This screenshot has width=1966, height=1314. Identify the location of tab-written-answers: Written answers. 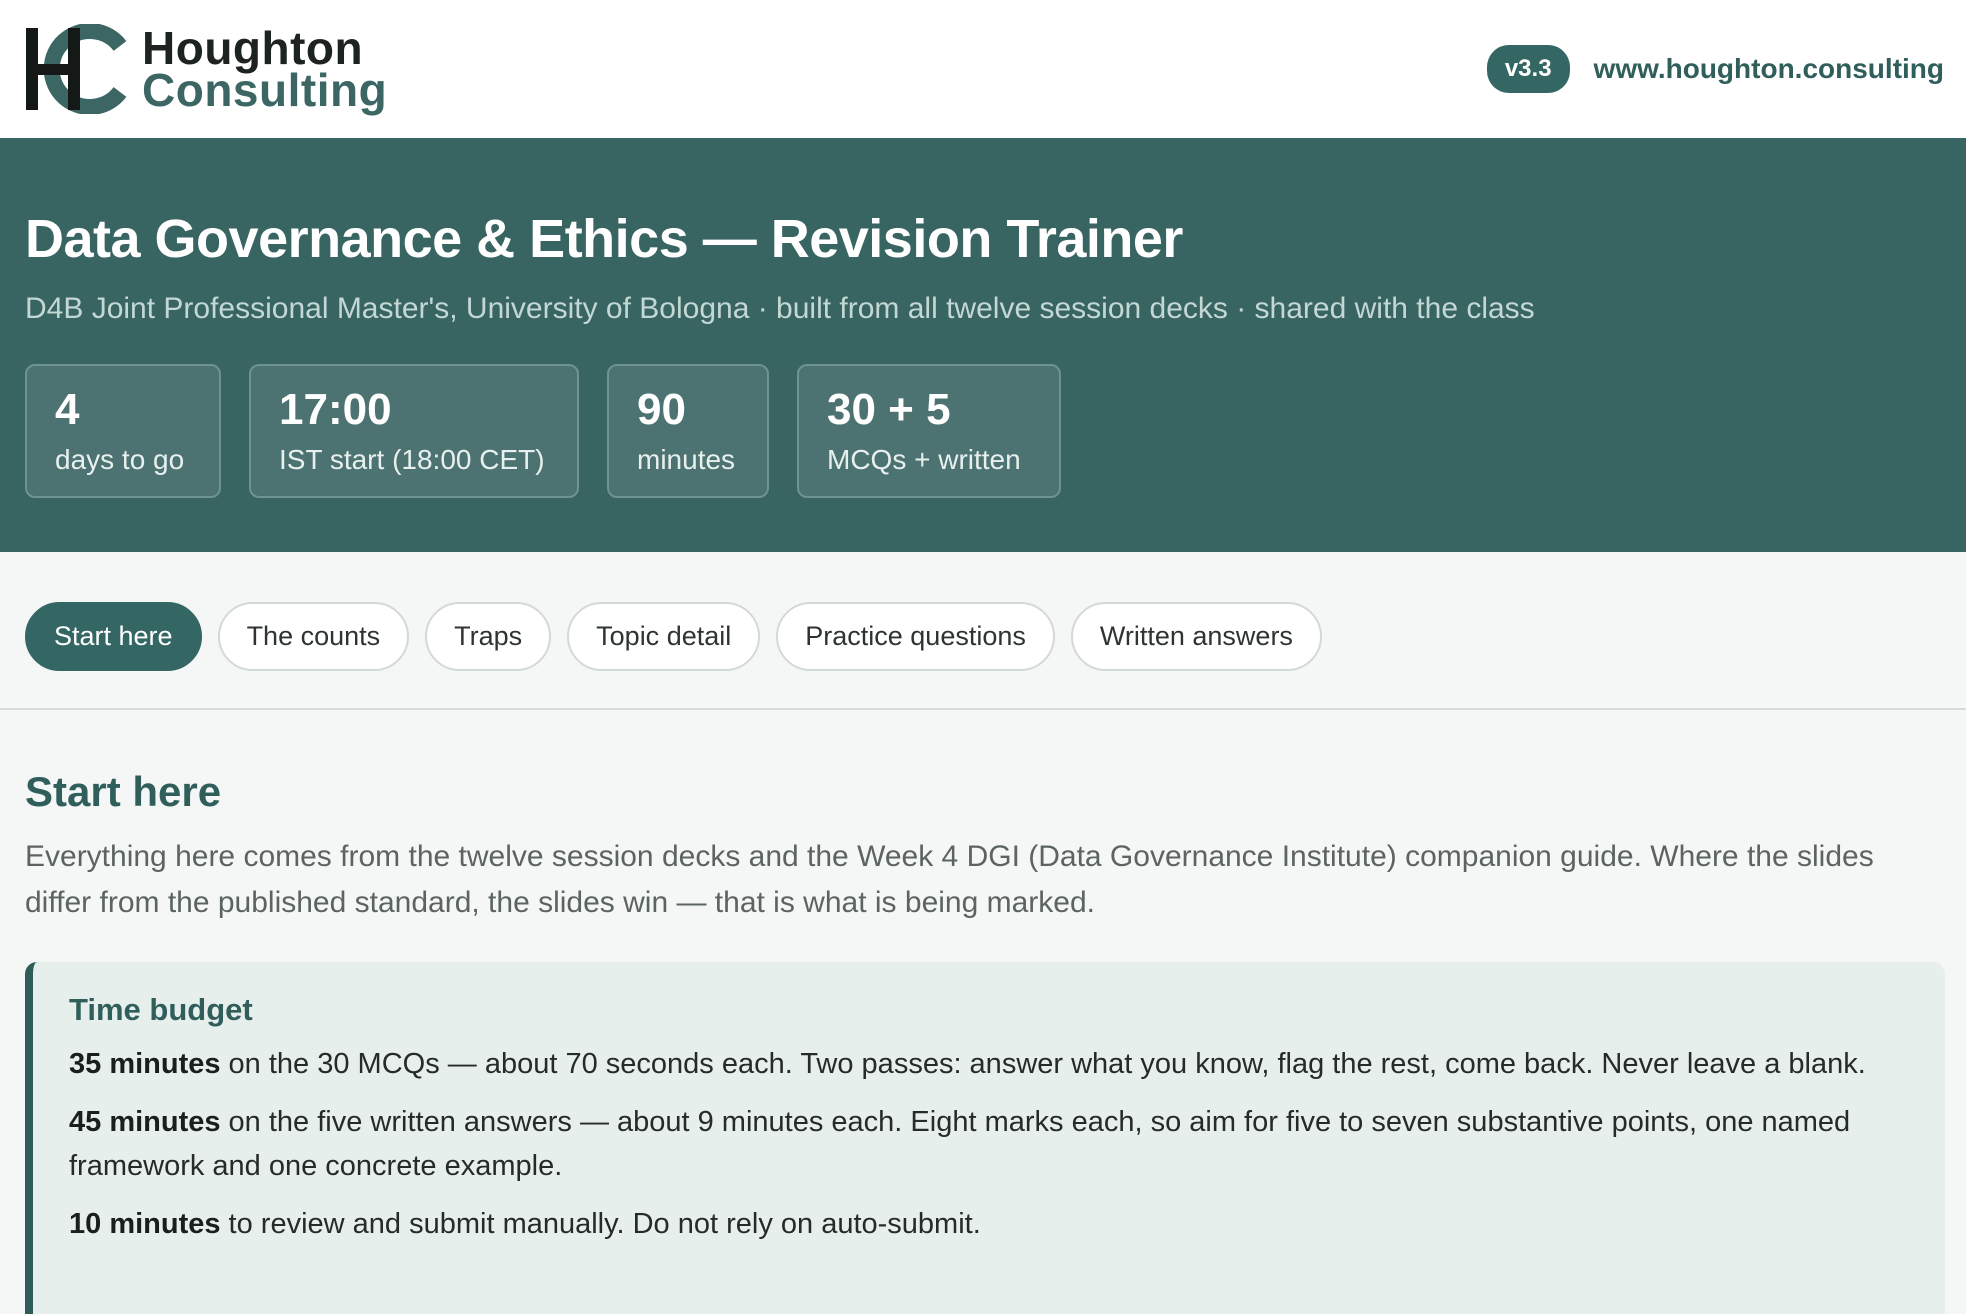
(1196, 636).